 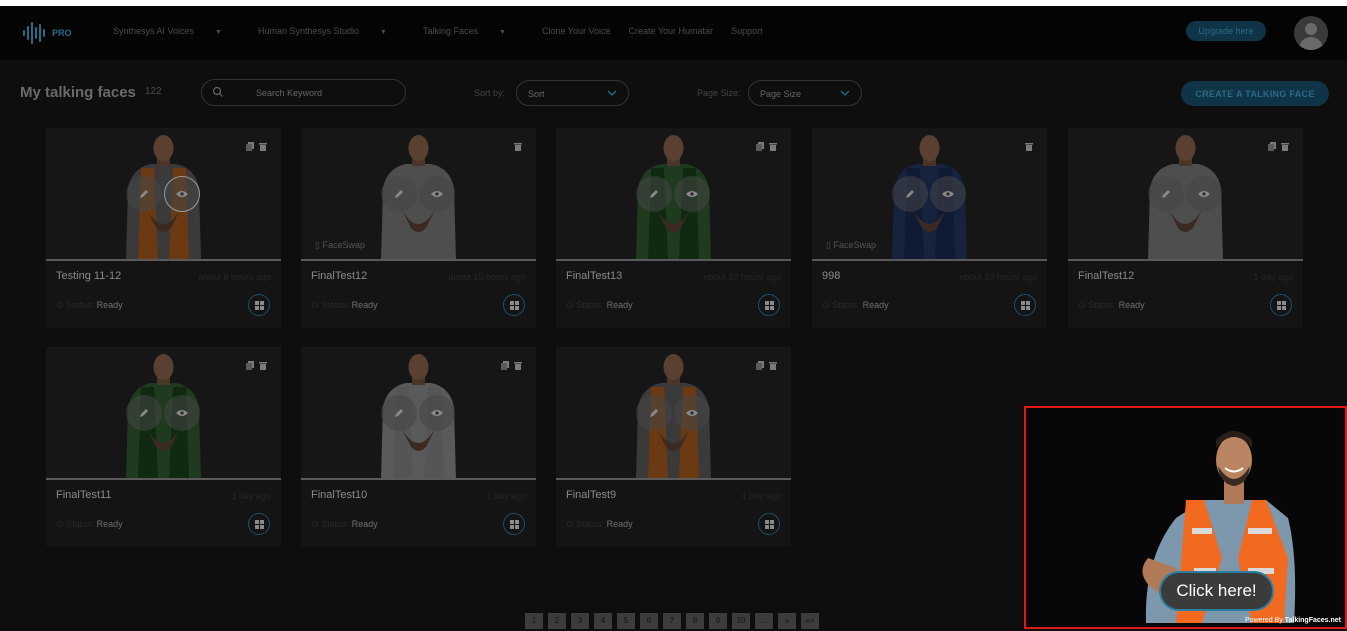 What do you see at coordinates (78, 92) in the screenshot?
I see `page-title: My talking faces` at bounding box center [78, 92].